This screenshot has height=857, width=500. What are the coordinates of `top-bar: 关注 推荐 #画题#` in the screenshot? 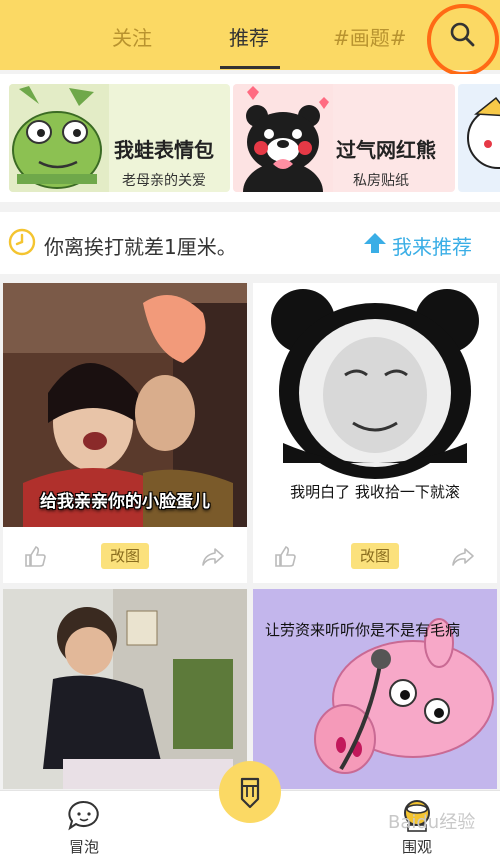 It's located at (250, 35).